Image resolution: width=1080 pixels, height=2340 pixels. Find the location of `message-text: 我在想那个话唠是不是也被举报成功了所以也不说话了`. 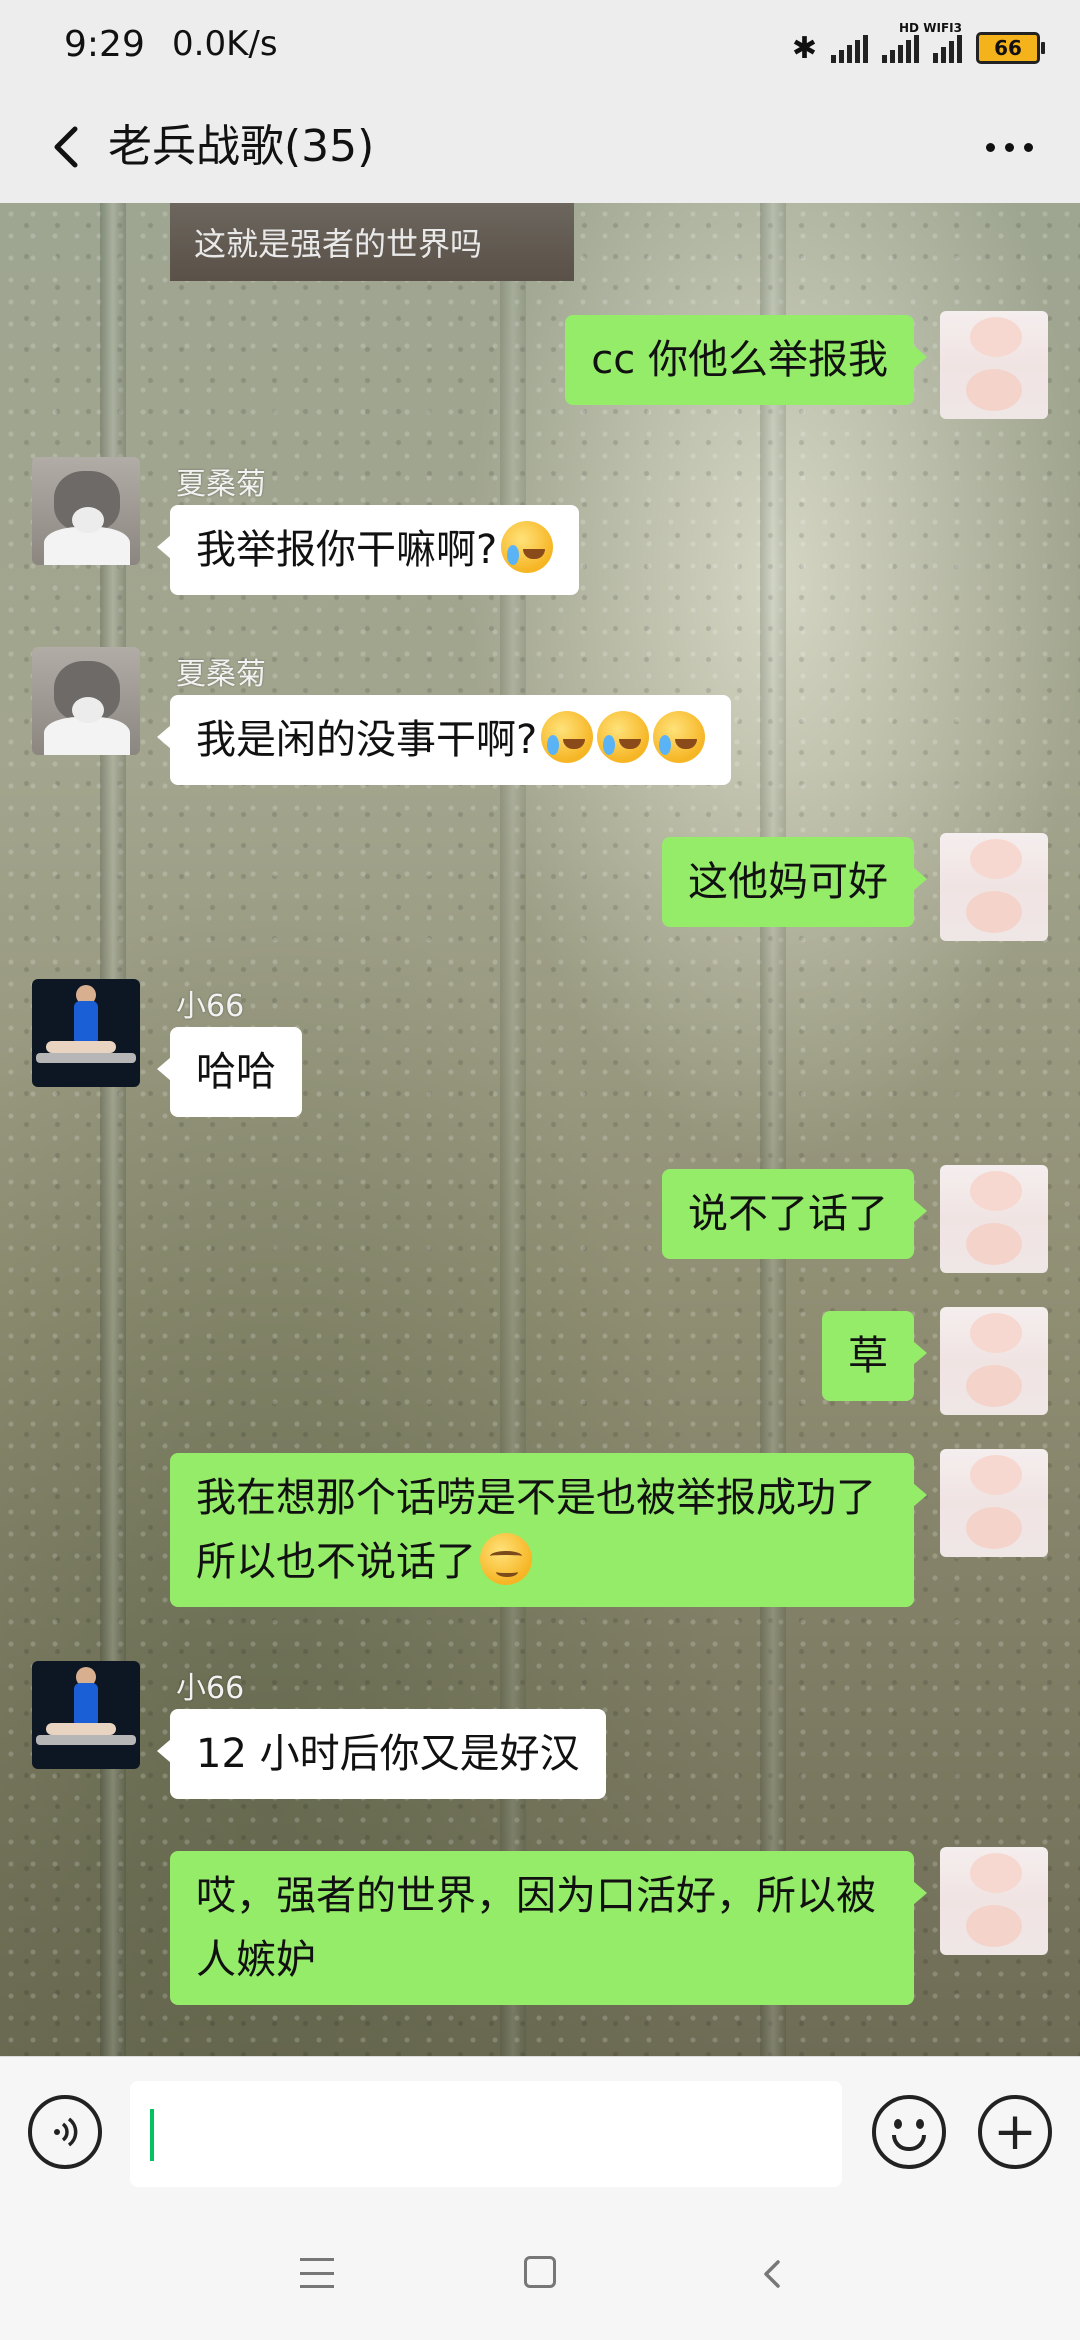

message-text: 我在想那个话唠是不是也被举报成功了所以也不说话了 is located at coordinates (536, 1530).